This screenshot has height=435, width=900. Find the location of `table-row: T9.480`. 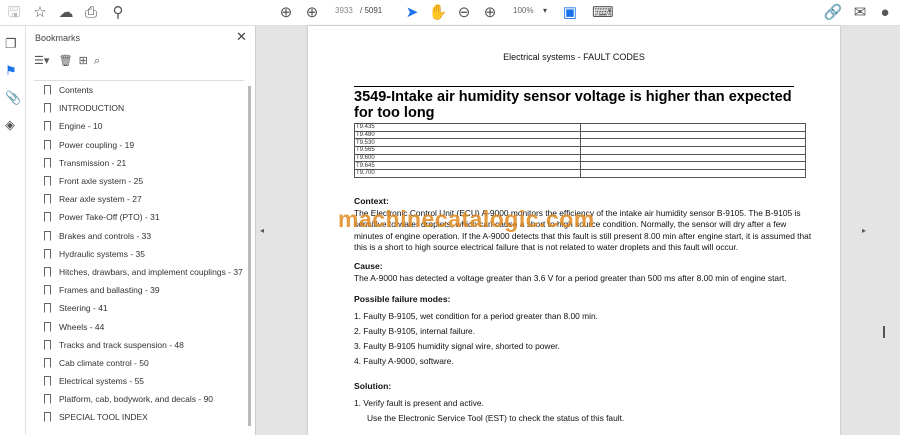

table-row: T9.480 is located at coordinates (580, 135).